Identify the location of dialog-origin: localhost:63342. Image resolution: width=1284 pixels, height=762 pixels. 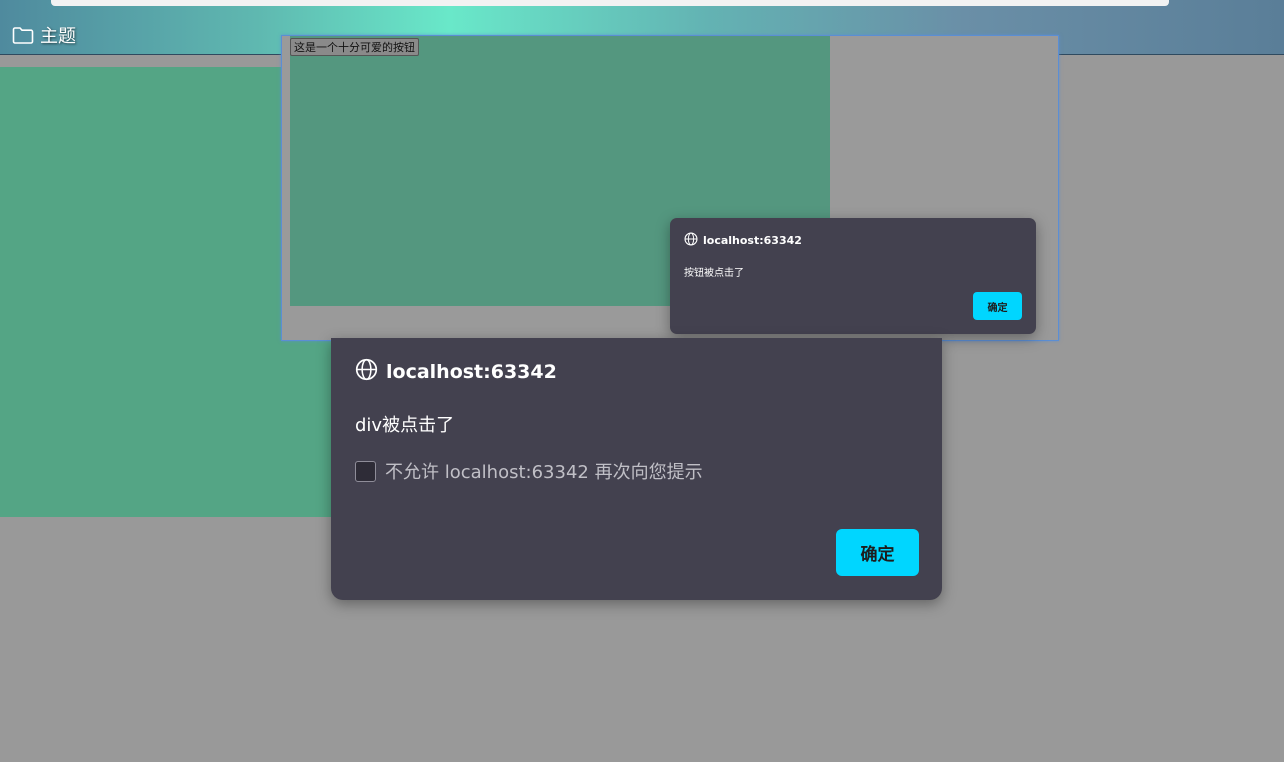
(456, 372).